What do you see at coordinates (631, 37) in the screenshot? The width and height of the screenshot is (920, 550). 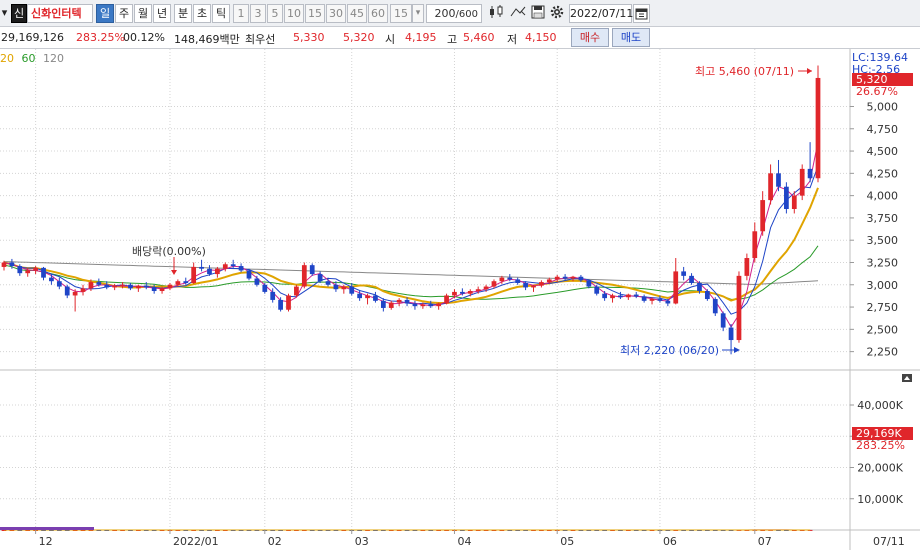 I see `sell-button: 매도` at bounding box center [631, 37].